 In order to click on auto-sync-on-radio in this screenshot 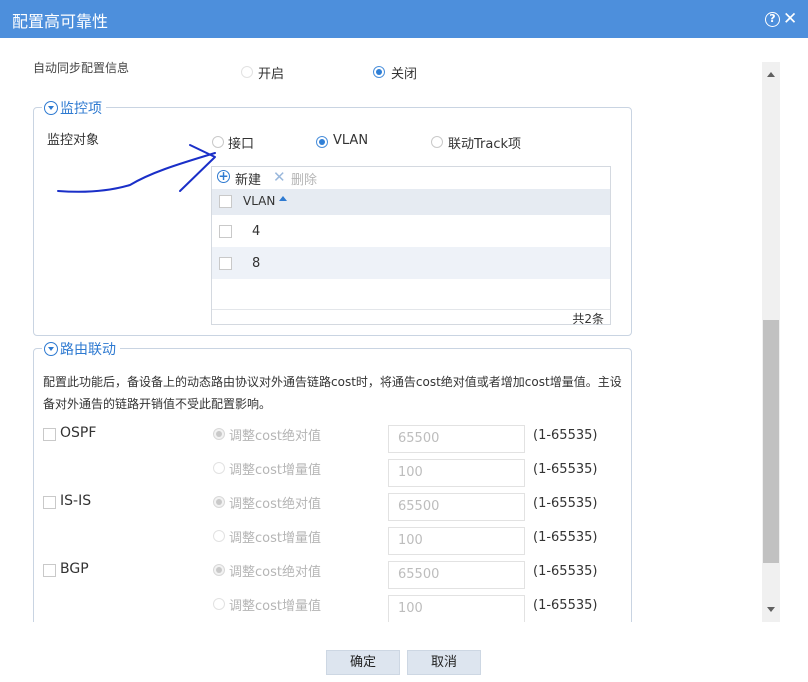, I will do `click(247, 72)`.